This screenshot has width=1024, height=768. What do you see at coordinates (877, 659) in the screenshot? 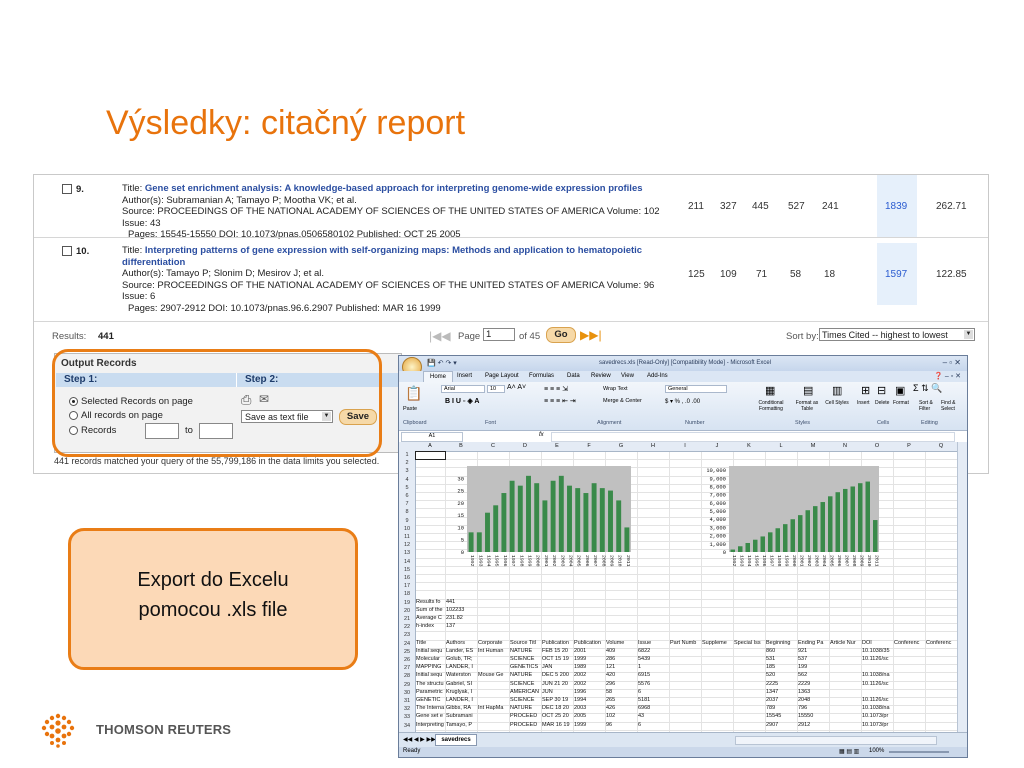
I see `cell: 10.1126/sc` at bounding box center [877, 659].